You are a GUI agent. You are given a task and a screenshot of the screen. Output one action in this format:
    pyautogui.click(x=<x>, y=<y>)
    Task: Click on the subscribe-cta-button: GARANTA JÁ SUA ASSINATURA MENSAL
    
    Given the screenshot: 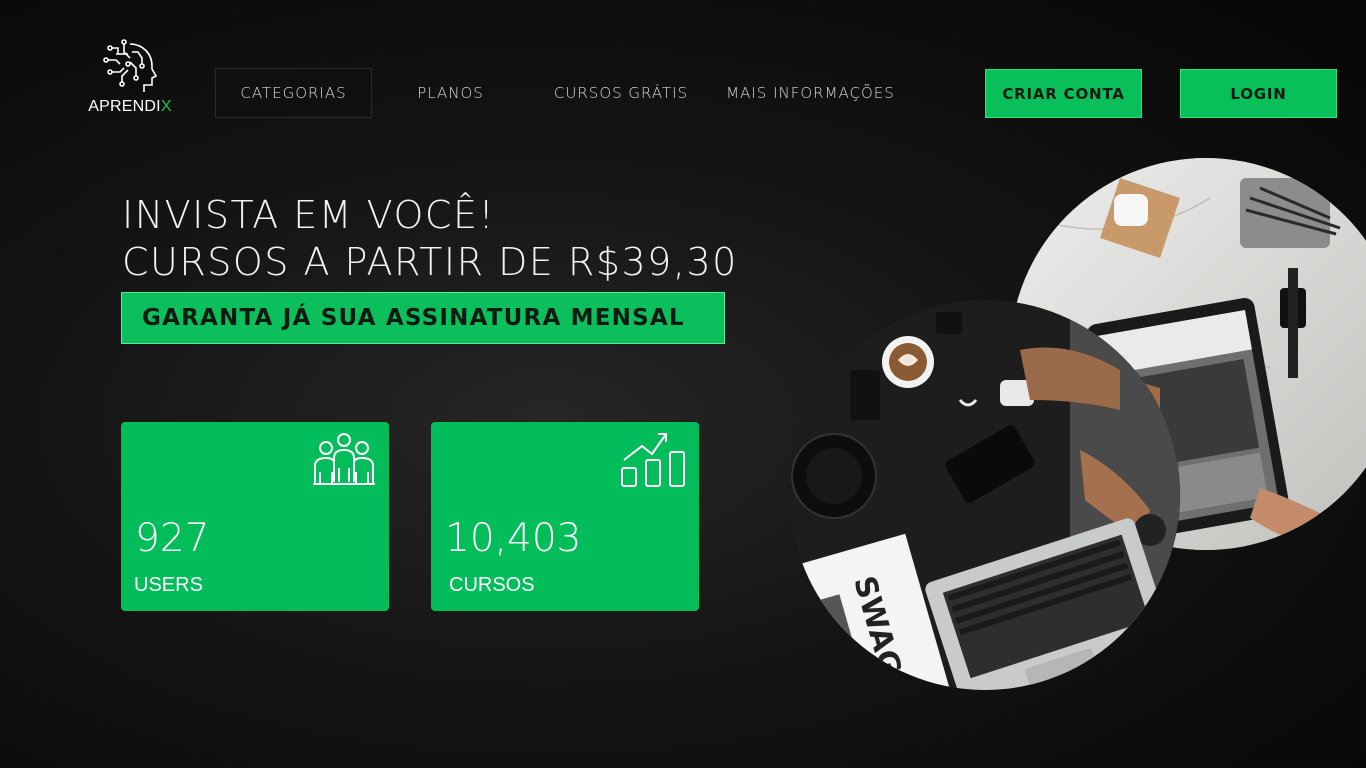 What is the action you would take?
    pyautogui.click(x=423, y=318)
    